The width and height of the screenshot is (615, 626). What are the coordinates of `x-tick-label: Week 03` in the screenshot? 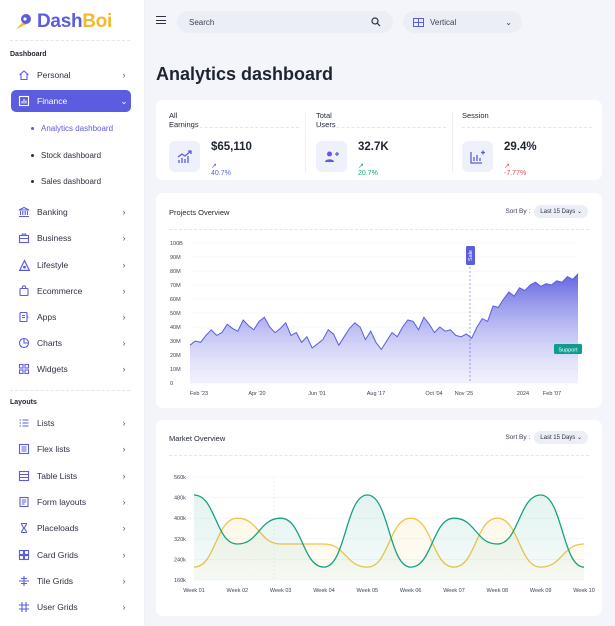 It's located at (281, 591).